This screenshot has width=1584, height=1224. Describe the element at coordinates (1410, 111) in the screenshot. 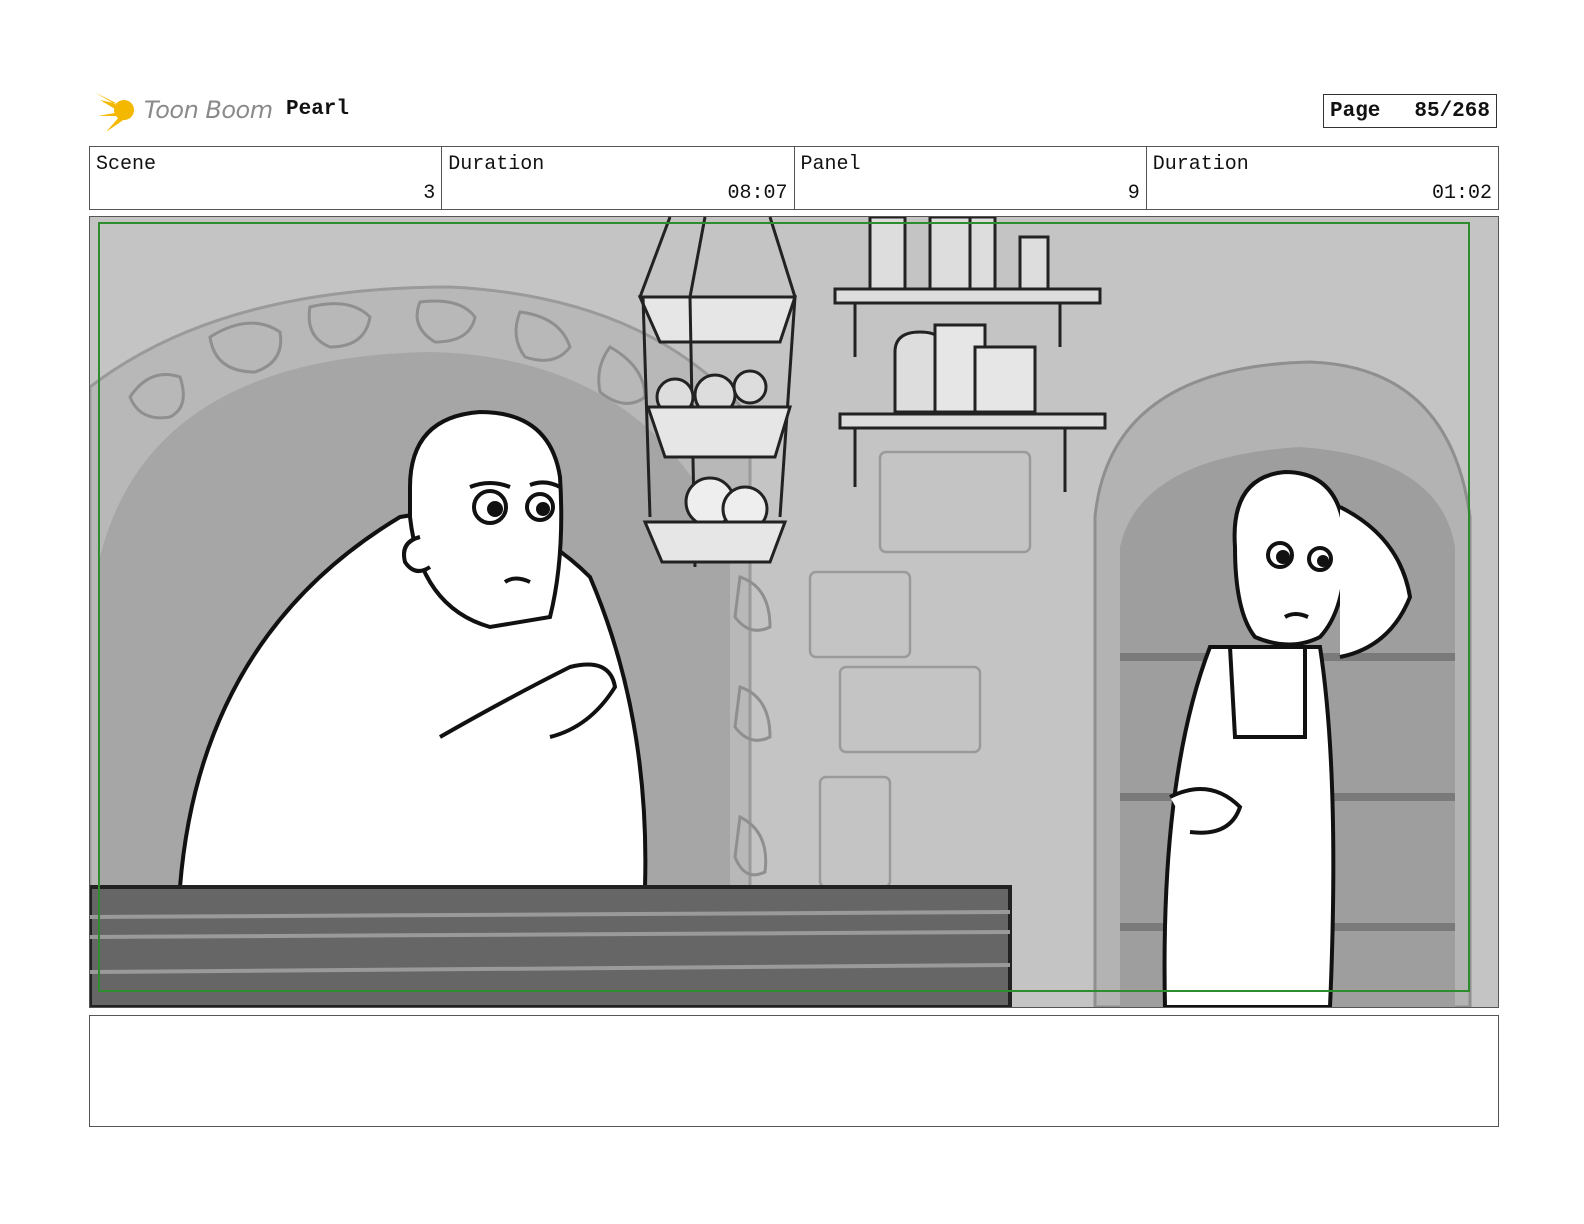

I see `page-indicator: Page 85/268` at that location.